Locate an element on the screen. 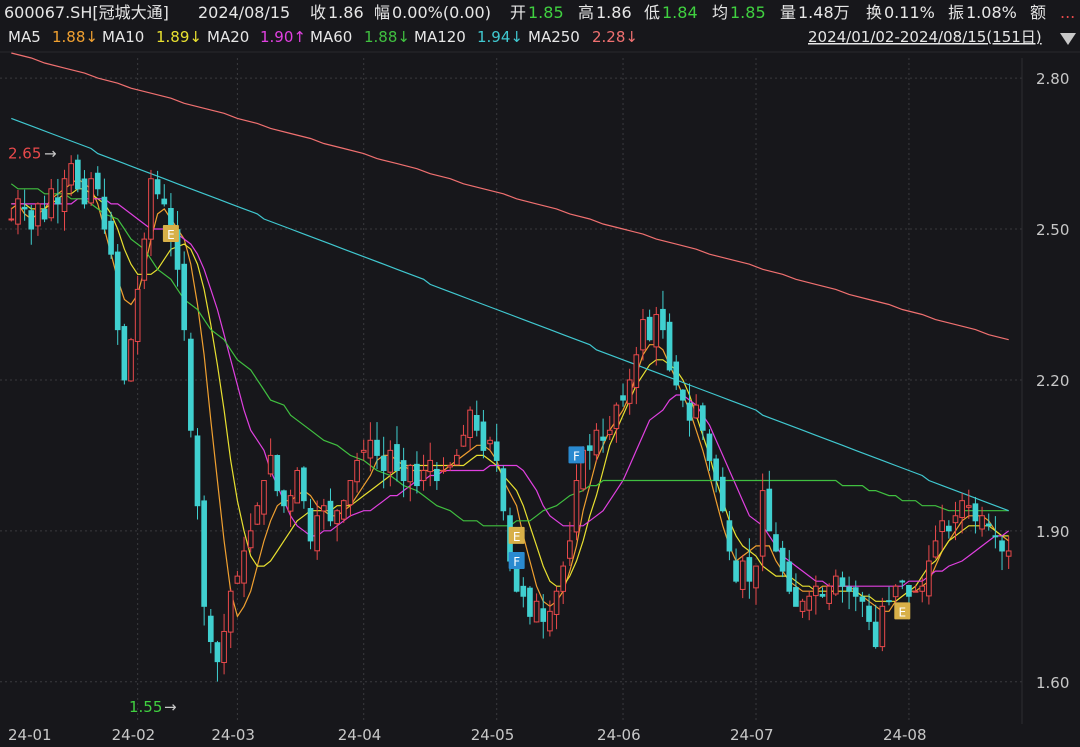 Image resolution: width=1080 pixels, height=747 pixels. high-label: 高 is located at coordinates (586, 12).